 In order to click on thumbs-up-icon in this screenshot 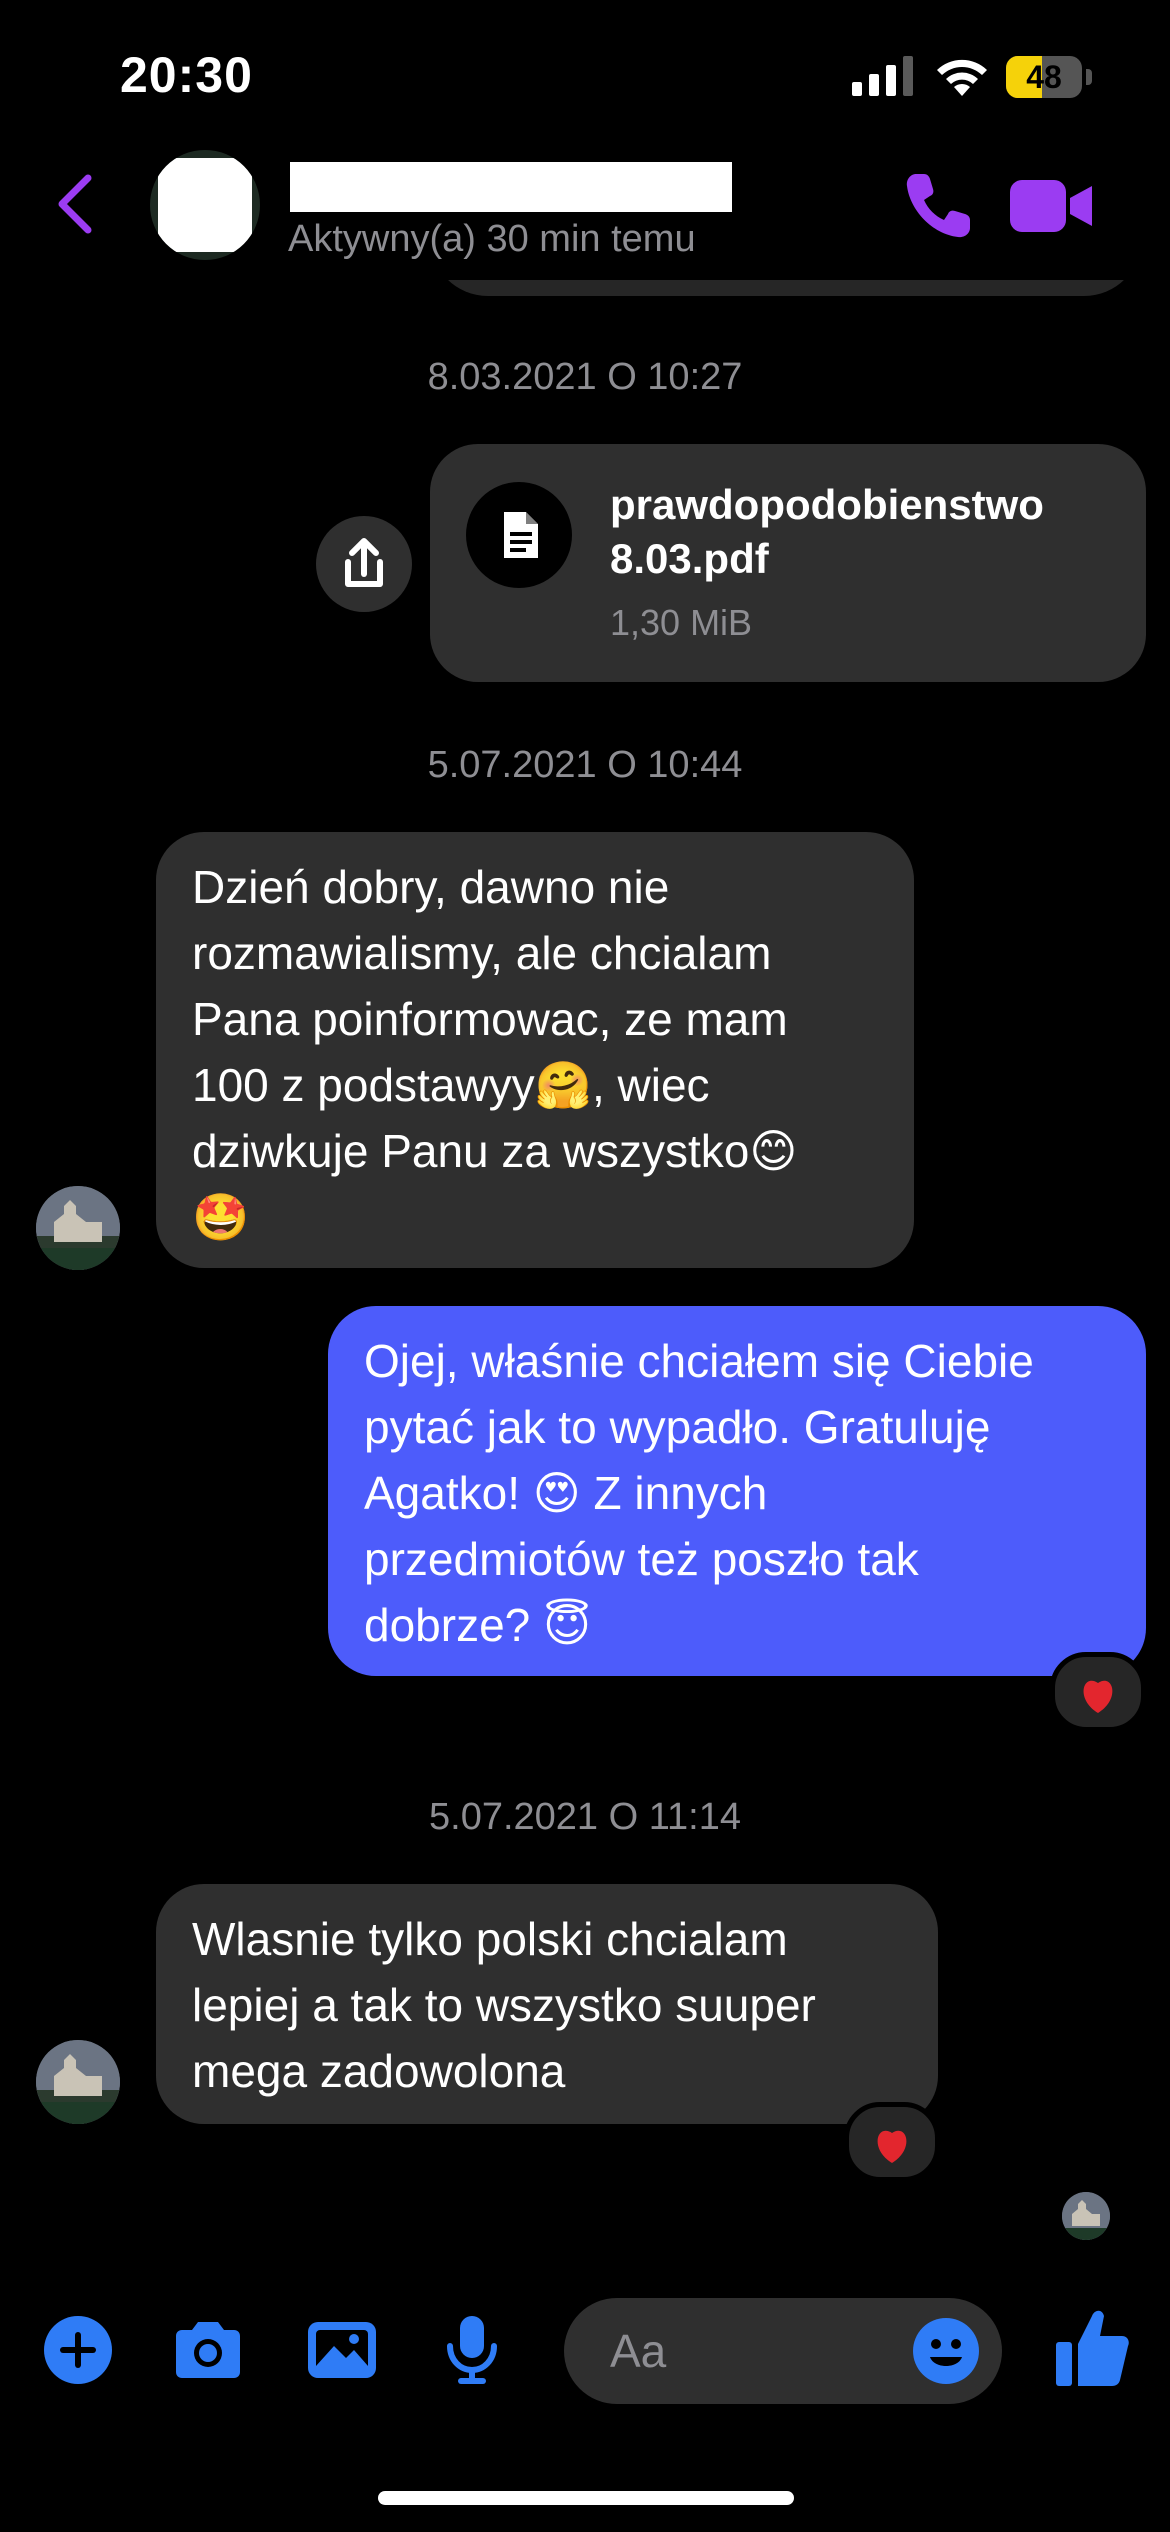, I will do `click(1092, 2347)`.